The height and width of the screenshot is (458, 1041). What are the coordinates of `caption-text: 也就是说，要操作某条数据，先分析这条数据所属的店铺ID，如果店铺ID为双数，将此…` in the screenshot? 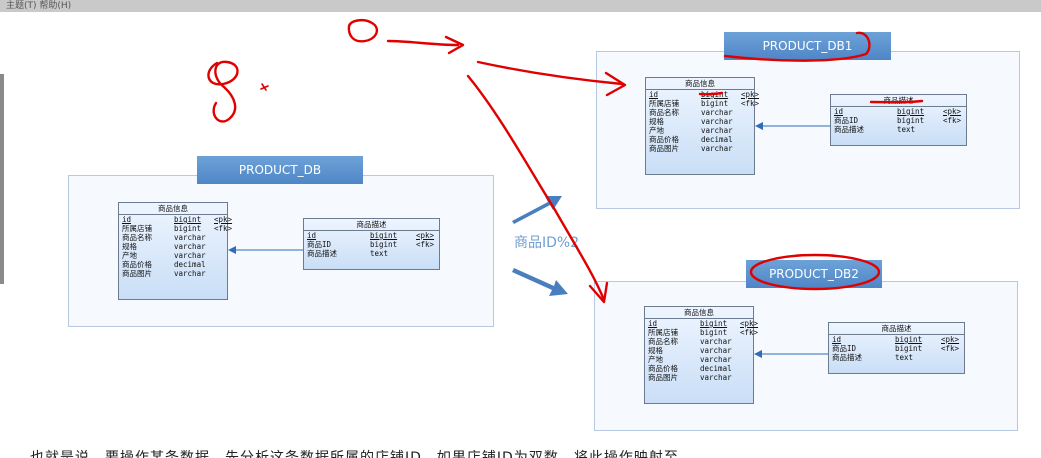 It's located at (354, 454).